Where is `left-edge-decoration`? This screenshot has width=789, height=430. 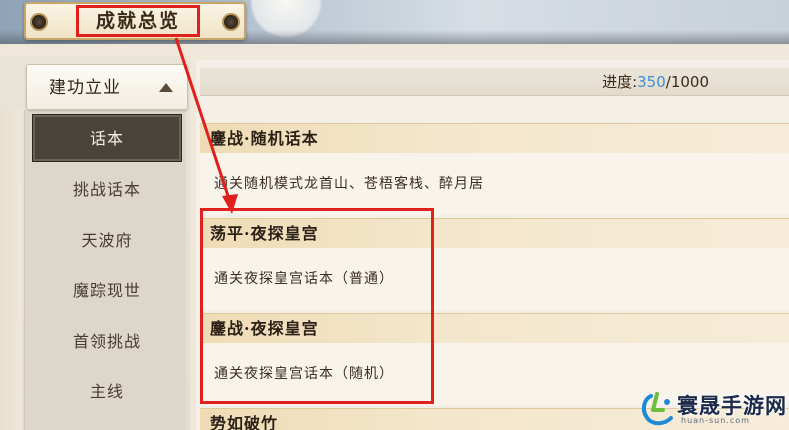 left-edge-decoration is located at coordinates (11, 270).